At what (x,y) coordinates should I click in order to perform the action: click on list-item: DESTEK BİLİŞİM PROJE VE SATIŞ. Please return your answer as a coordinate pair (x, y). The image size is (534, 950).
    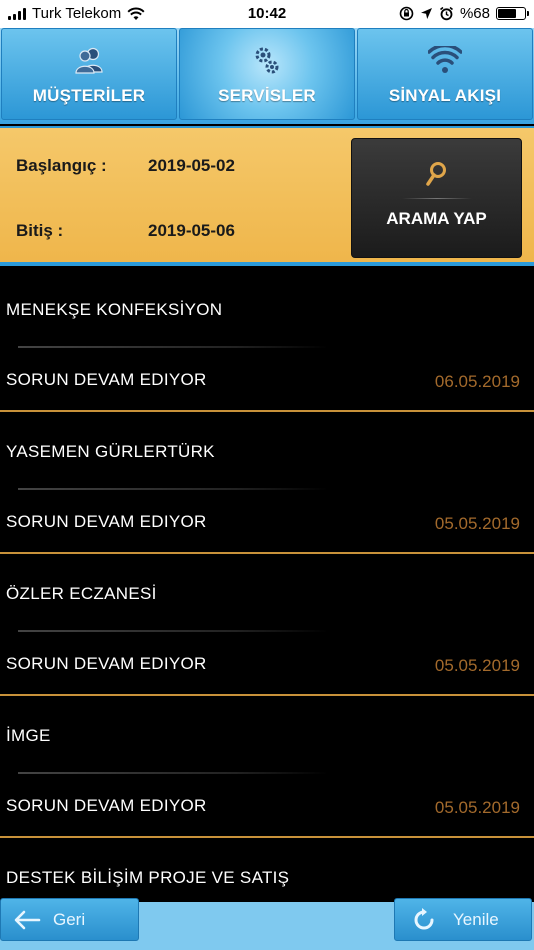
    Looking at the image, I should click on (267, 870).